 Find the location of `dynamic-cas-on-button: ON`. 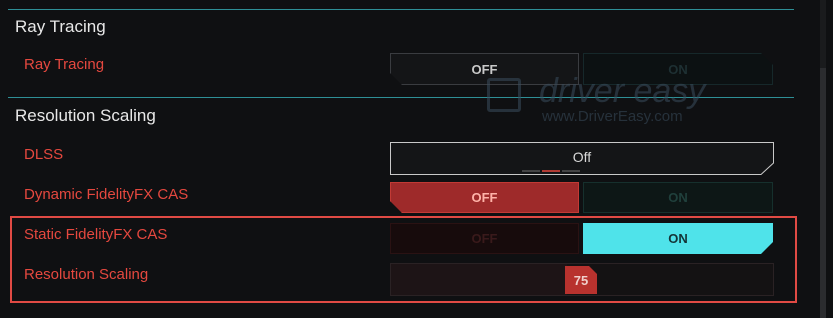

dynamic-cas-on-button: ON is located at coordinates (678, 197).